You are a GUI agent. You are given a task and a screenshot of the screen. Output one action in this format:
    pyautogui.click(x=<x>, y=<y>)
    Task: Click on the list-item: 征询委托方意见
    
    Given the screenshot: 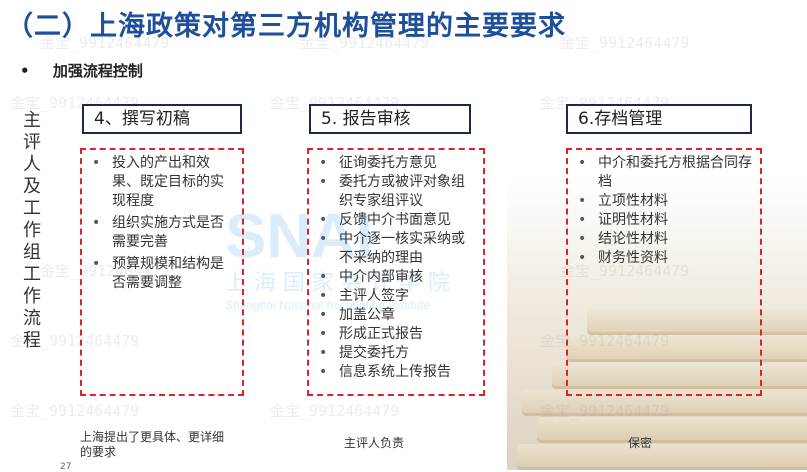 What is the action you would take?
    pyautogui.click(x=398, y=163)
    